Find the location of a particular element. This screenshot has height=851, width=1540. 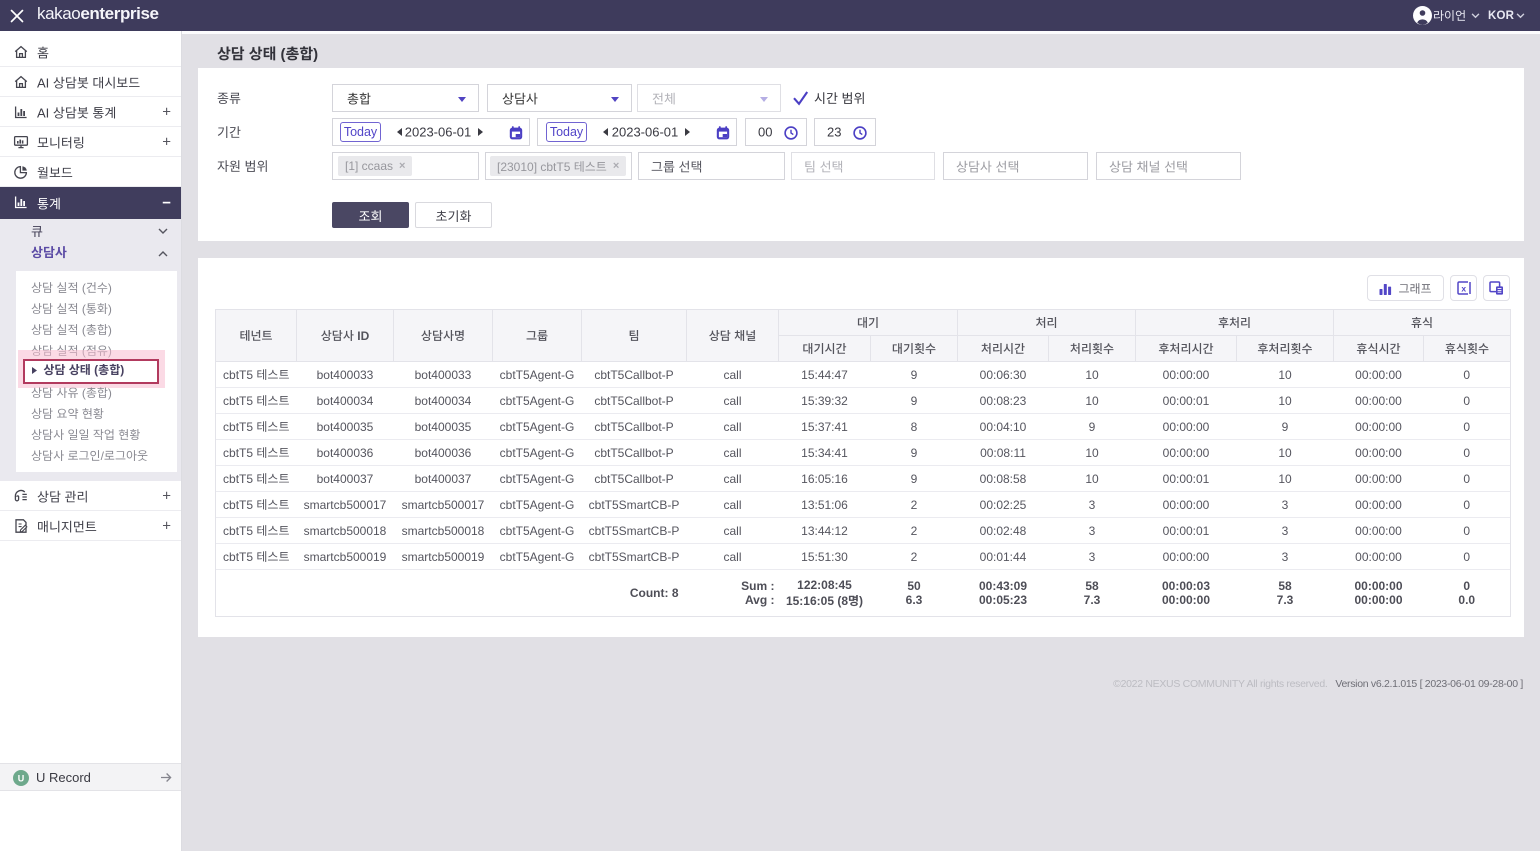

svg-text: U is located at coordinates (21, 778).